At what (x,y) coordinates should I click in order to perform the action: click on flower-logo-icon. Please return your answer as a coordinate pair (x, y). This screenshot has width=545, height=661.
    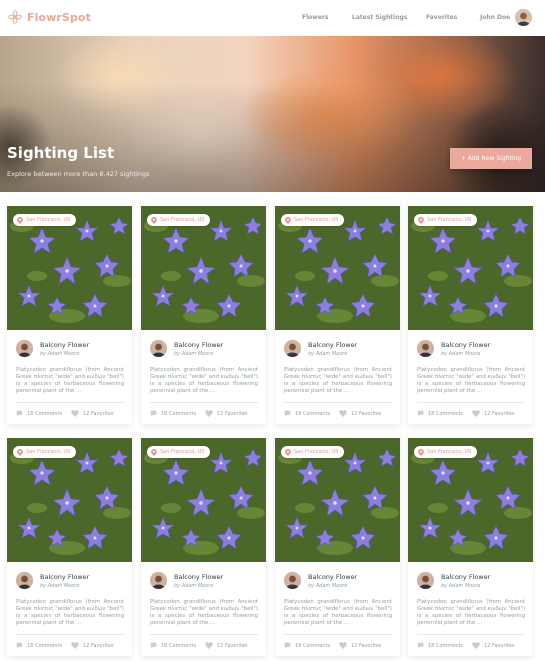
    Looking at the image, I should click on (15, 17).